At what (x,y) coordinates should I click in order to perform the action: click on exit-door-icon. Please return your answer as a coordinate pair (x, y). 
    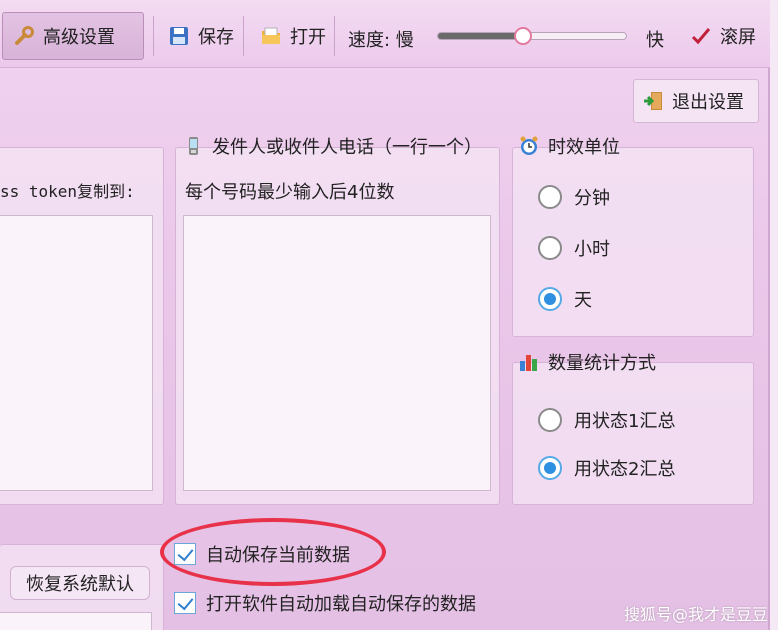
    Looking at the image, I should click on (653, 101).